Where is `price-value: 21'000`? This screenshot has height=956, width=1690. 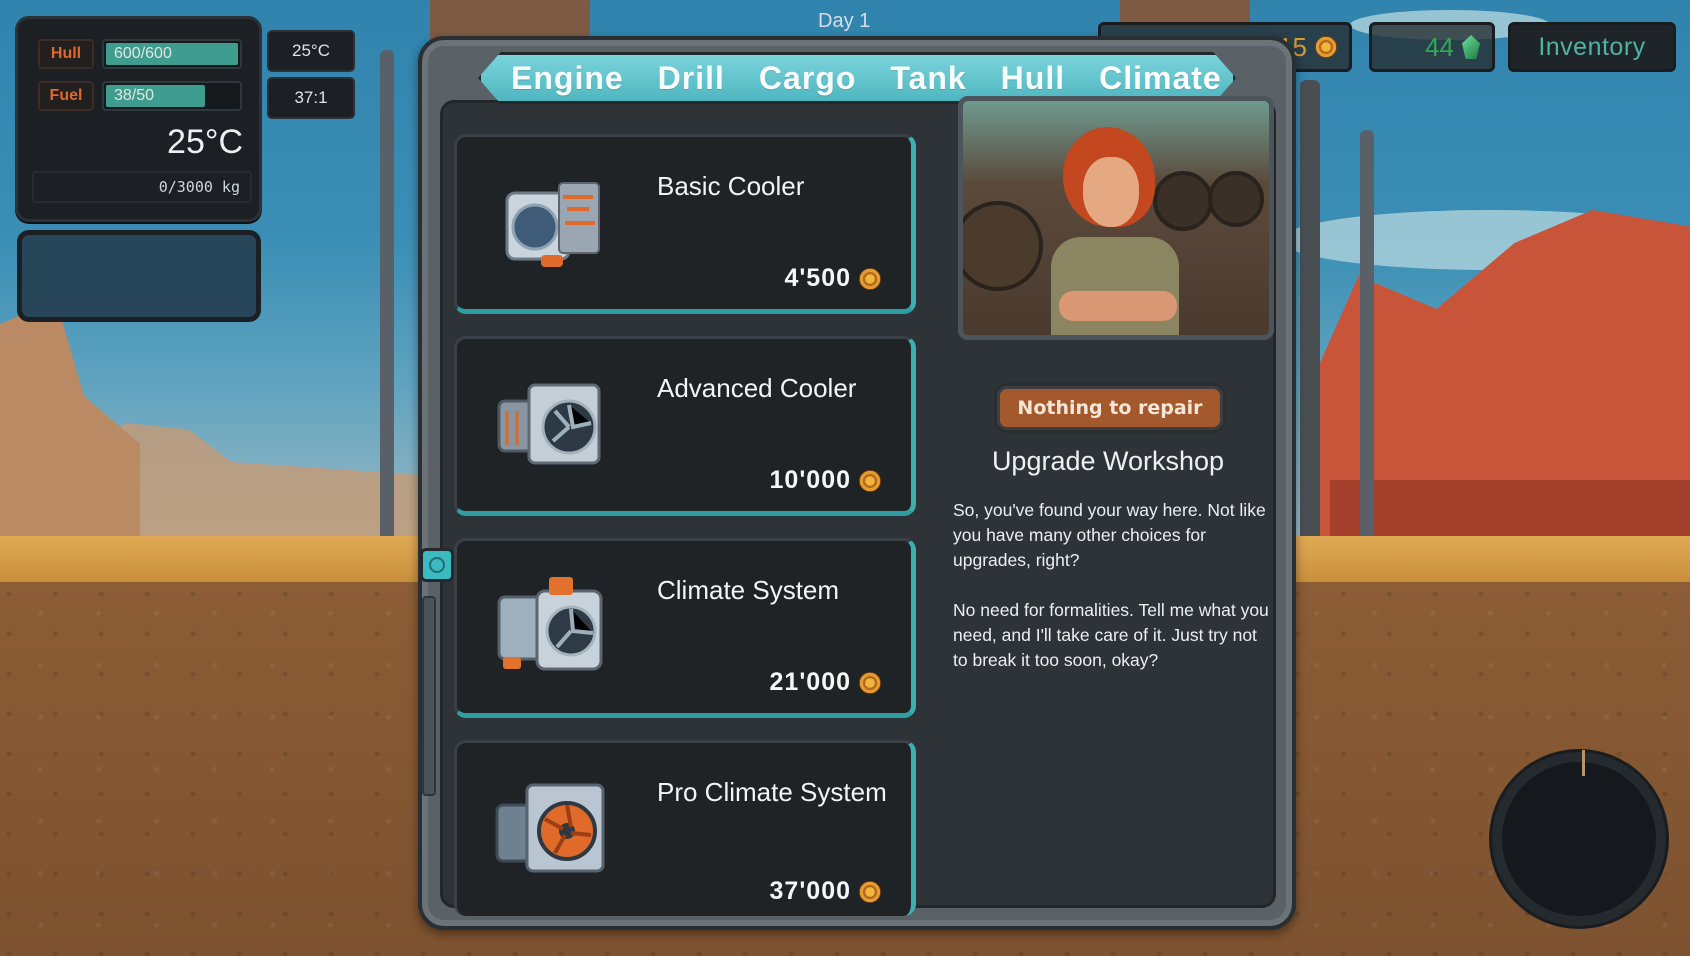
price-value: 21'000 is located at coordinates (810, 682).